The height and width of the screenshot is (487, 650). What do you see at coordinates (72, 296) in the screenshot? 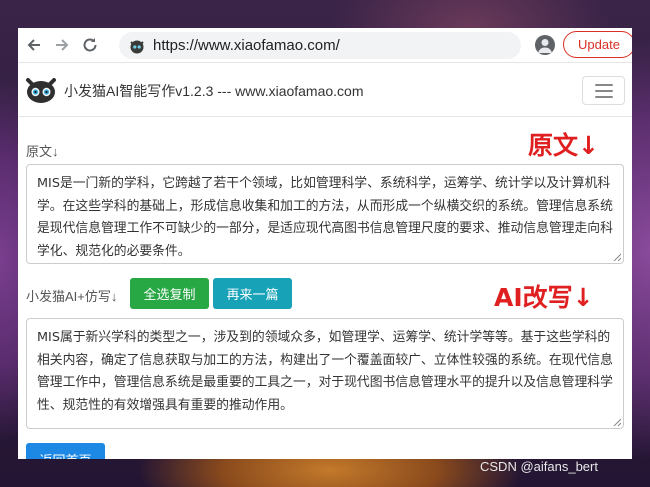
I see `rewrite-label: 小发猫AI+仿写↓` at bounding box center [72, 296].